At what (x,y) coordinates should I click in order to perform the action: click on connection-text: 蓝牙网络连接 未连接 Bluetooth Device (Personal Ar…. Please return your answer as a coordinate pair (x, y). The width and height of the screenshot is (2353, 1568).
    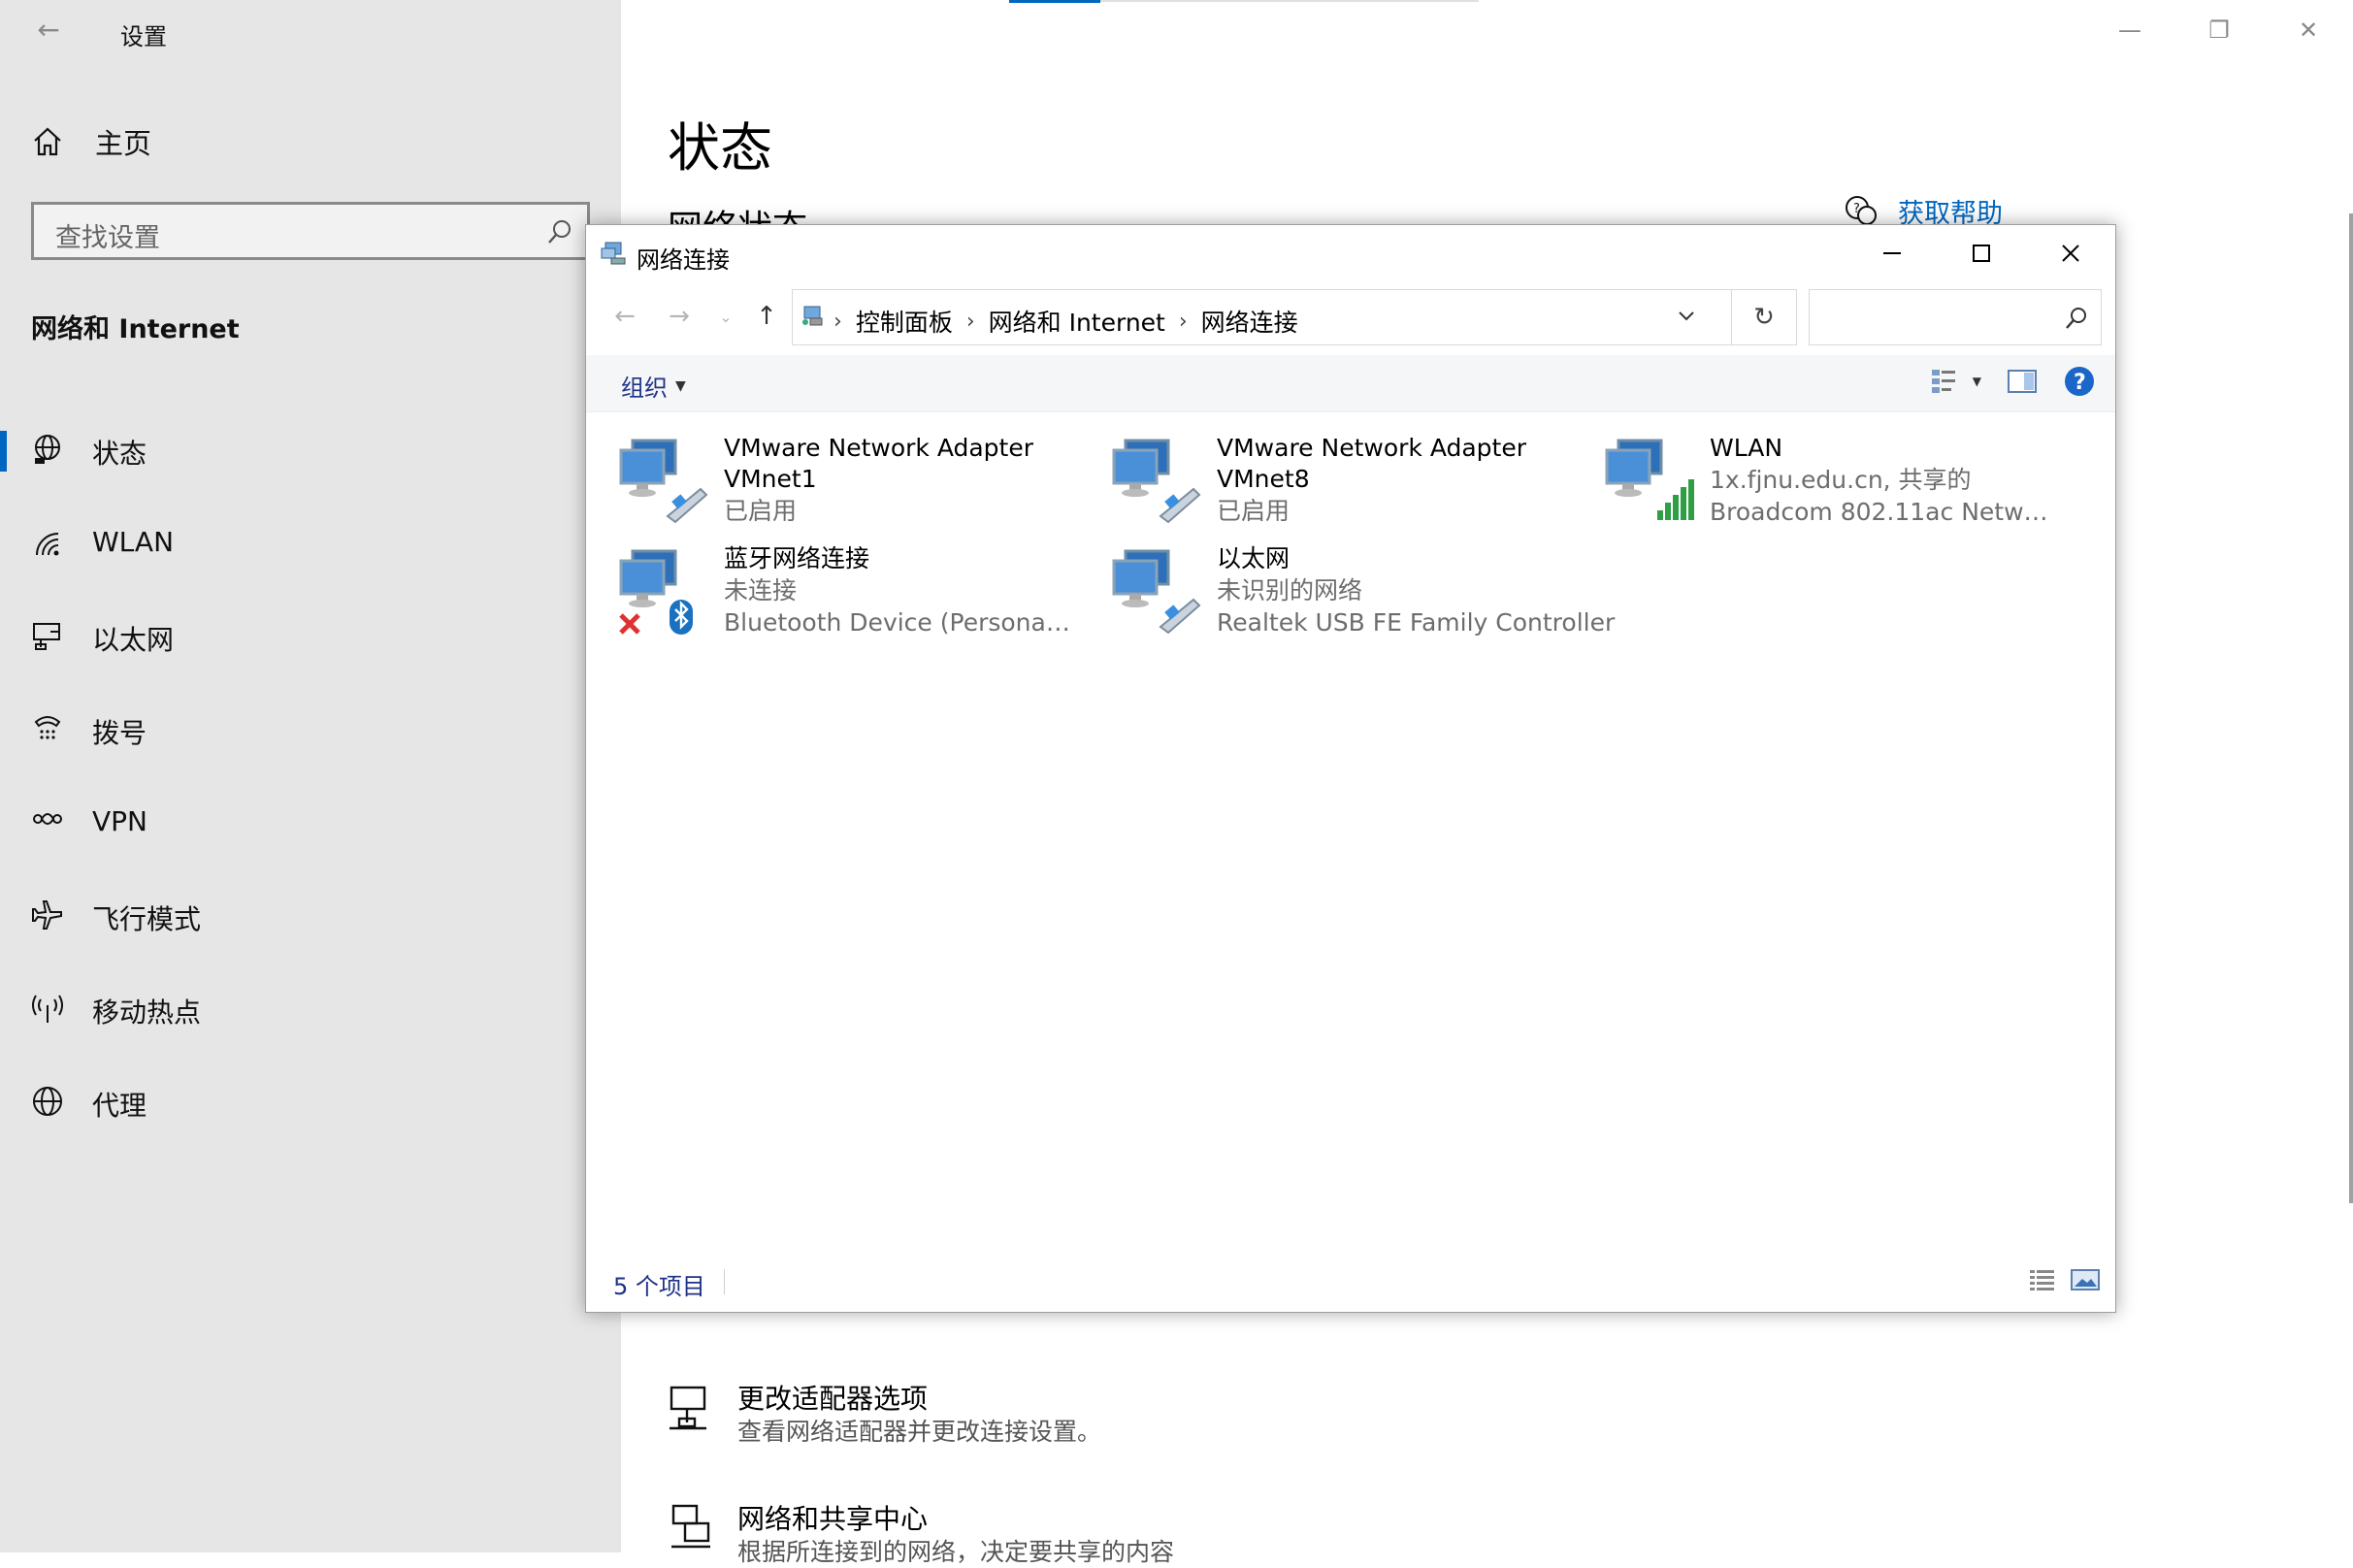
    Looking at the image, I should click on (898, 590).